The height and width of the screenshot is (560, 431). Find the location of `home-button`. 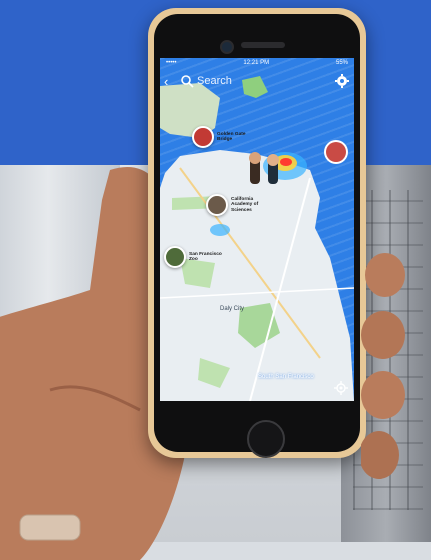

home-button is located at coordinates (266, 439).